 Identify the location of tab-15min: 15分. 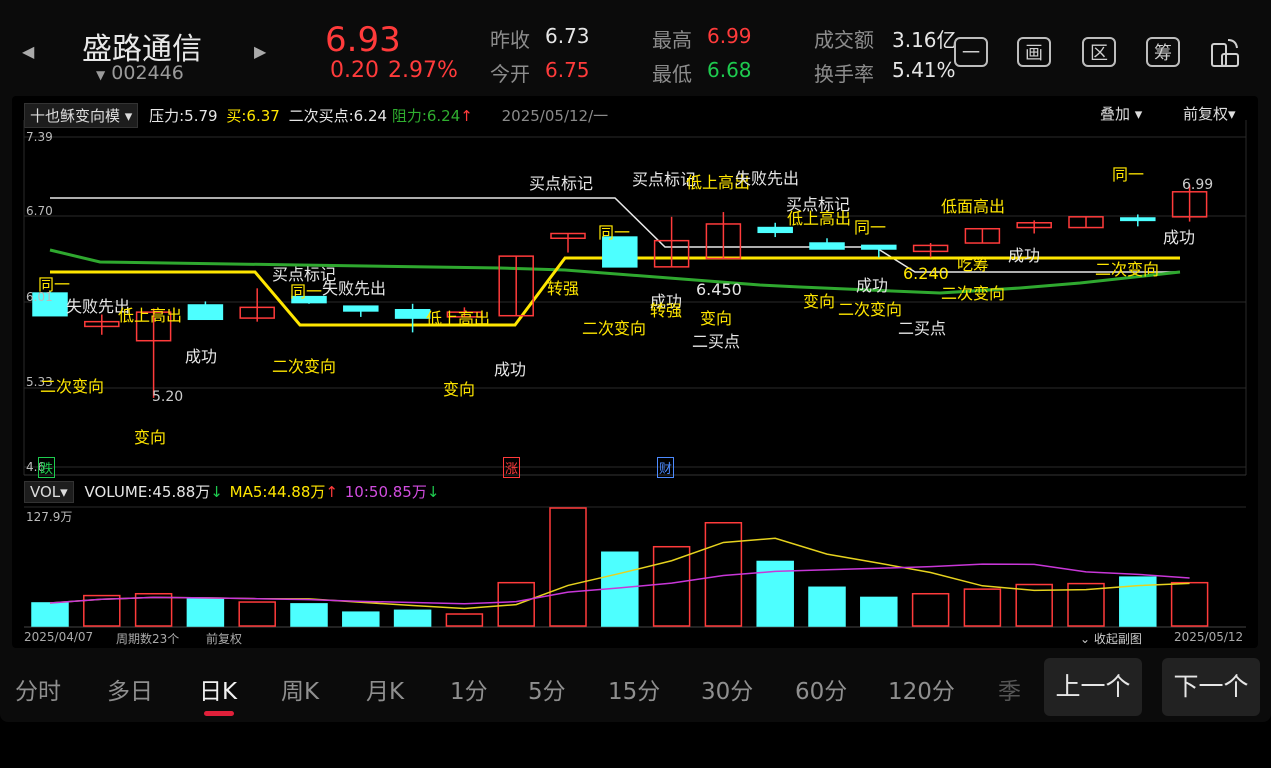
(634, 689).